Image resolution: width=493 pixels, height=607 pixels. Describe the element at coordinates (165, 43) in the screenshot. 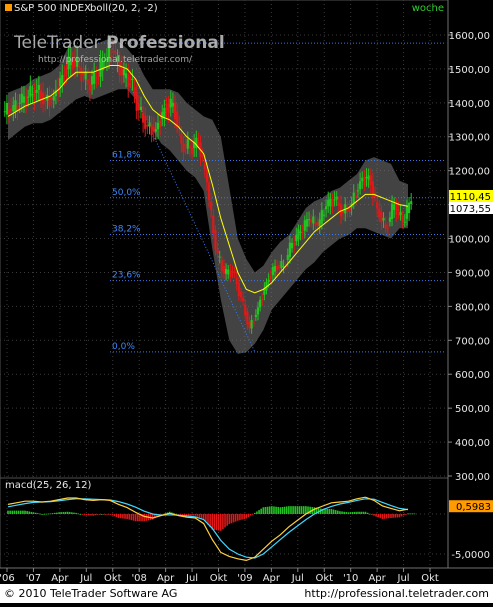

I see `watermark-brand-bold: Professional` at that location.